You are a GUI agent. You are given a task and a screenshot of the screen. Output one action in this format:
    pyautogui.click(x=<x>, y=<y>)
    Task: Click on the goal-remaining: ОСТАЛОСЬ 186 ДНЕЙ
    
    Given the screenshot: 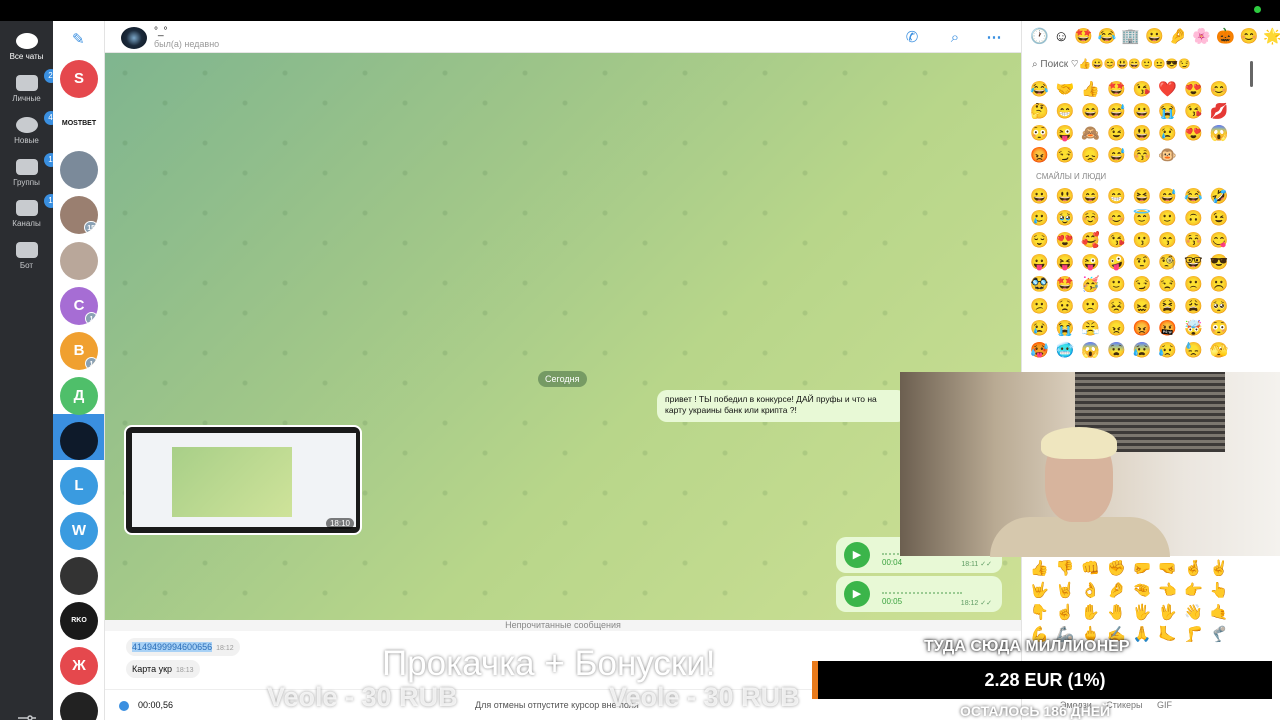 What is the action you would take?
    pyautogui.click(x=1035, y=711)
    